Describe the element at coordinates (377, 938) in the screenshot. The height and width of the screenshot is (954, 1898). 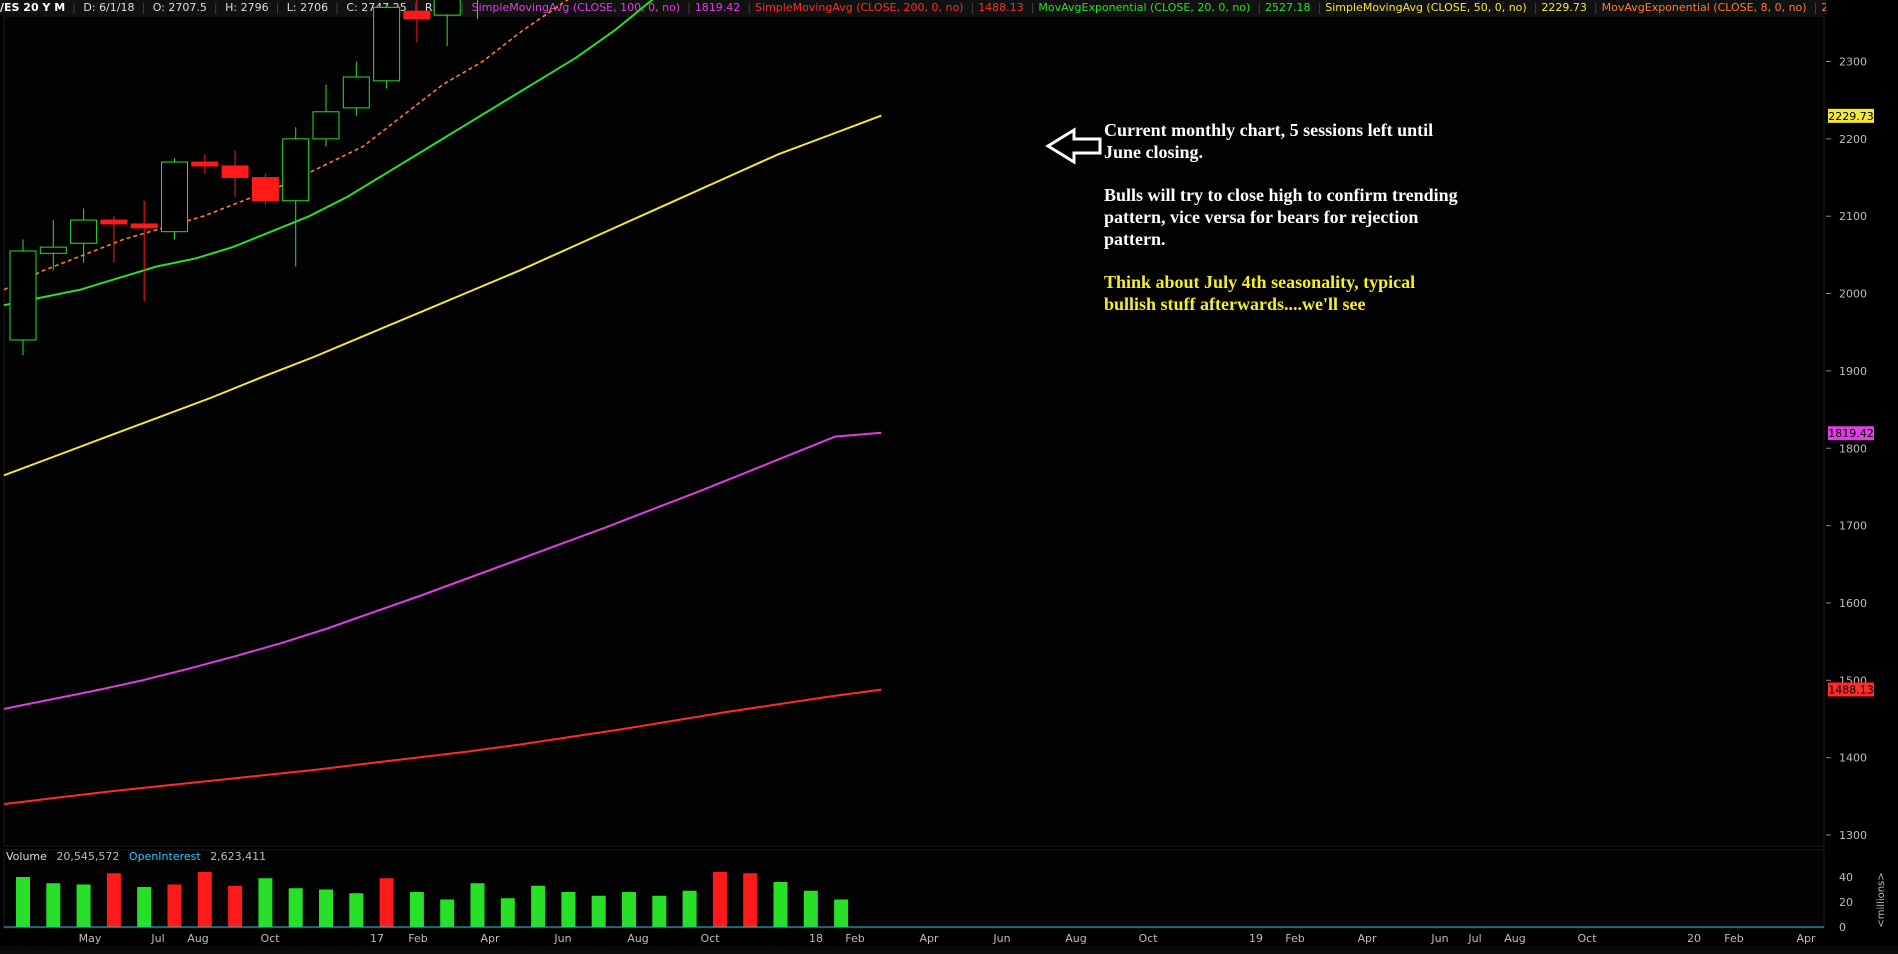
I see `time-axis-label: 17` at that location.